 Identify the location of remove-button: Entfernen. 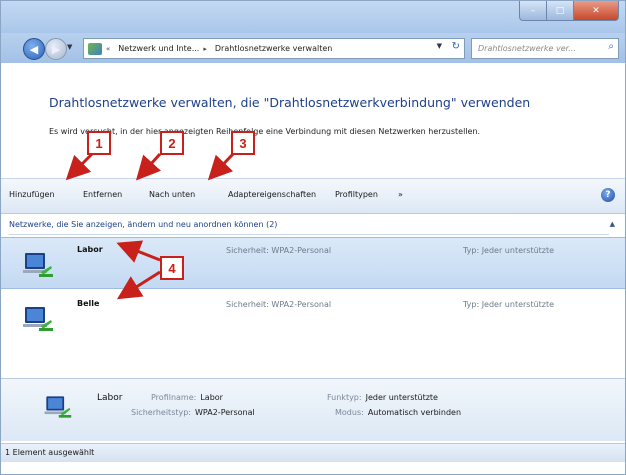
(102, 194).